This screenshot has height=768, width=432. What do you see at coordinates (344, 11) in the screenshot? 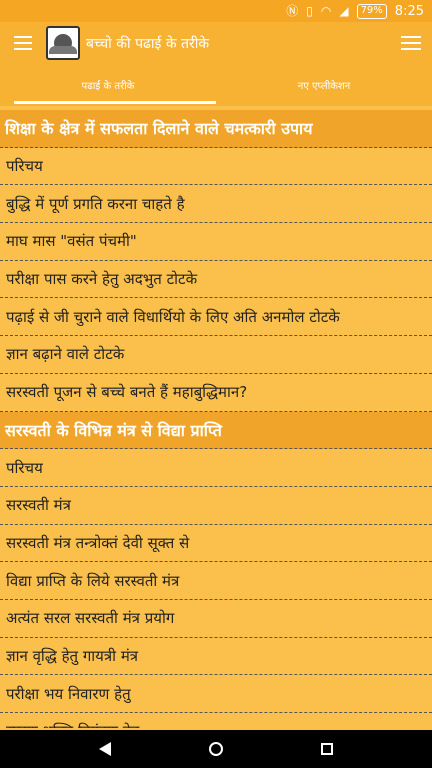
I see `signal-icon: ◢` at bounding box center [344, 11].